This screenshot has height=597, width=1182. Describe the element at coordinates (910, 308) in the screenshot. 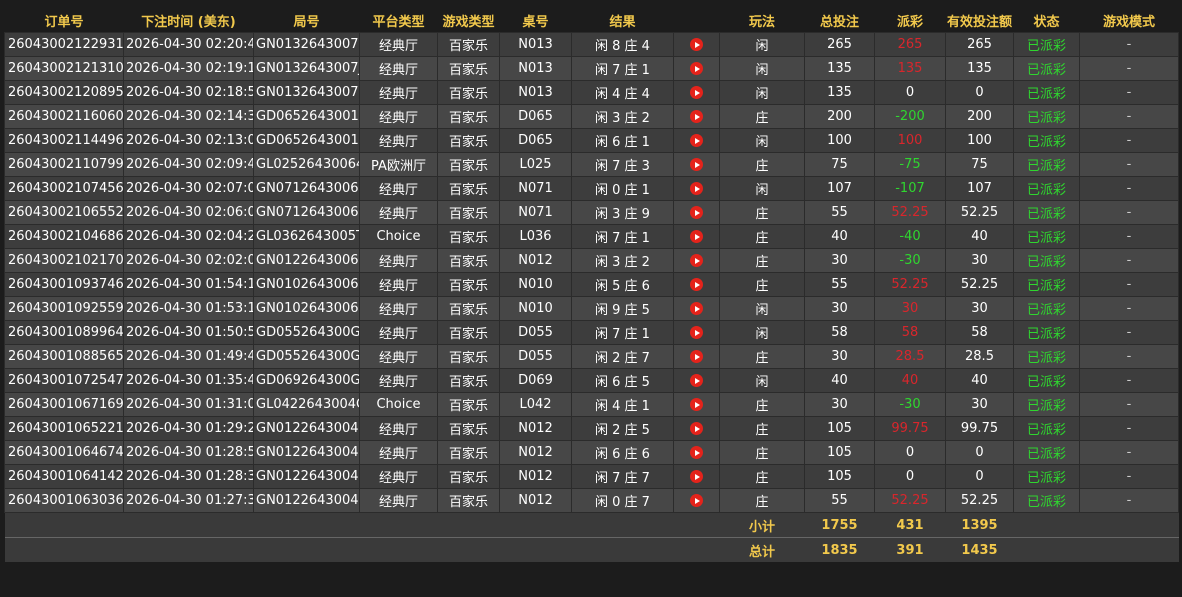

I see `payout-cell: 30` at that location.